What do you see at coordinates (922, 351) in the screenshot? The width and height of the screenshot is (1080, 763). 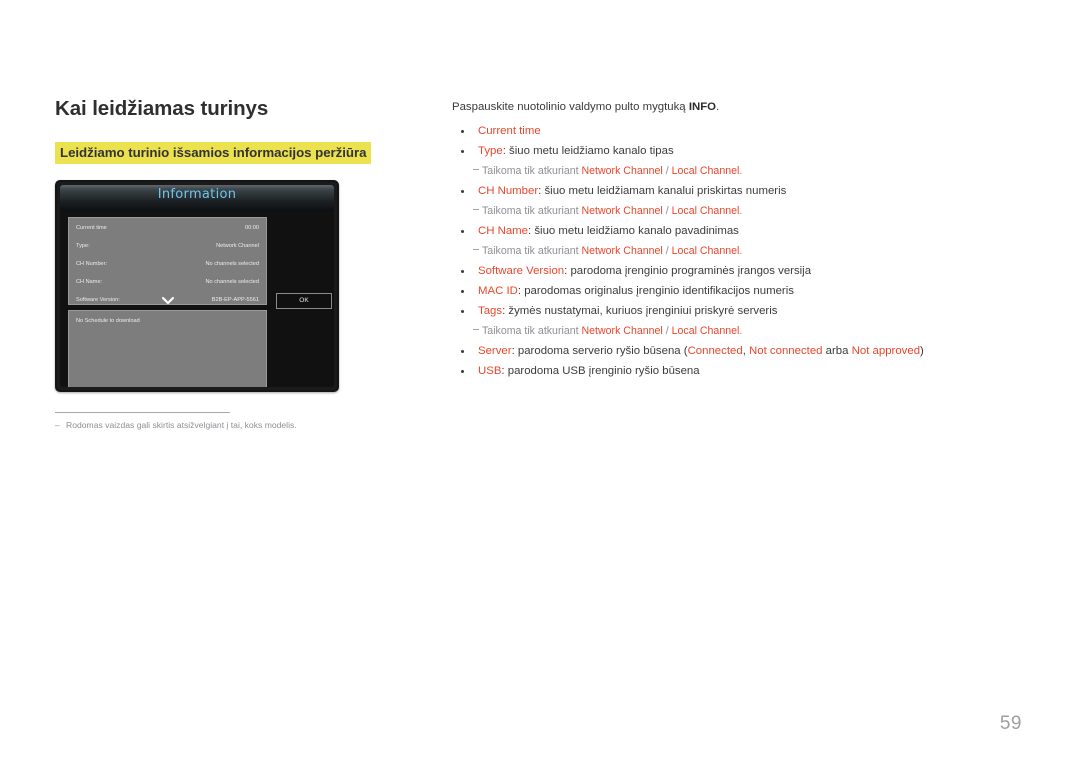 I see `item-description-post: )` at bounding box center [922, 351].